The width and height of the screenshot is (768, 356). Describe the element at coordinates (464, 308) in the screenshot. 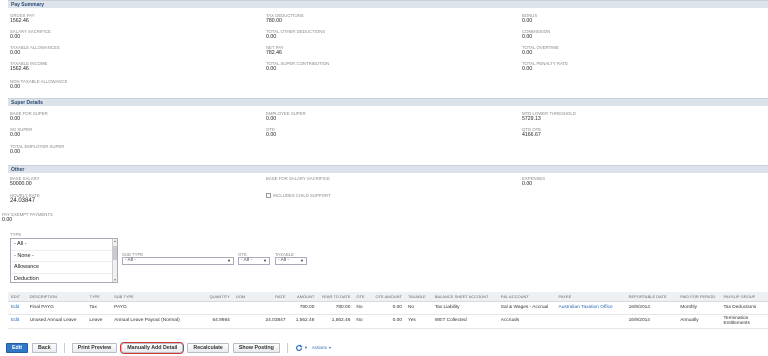

I see `cell-balance-sheet: Tax Liability` at that location.